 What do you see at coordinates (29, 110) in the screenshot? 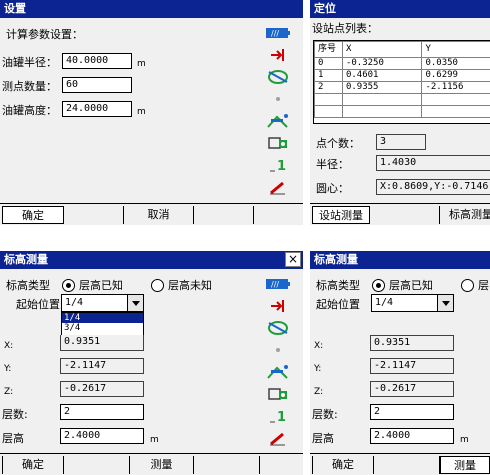
I see `height-label: 油罐高度：` at bounding box center [29, 110].